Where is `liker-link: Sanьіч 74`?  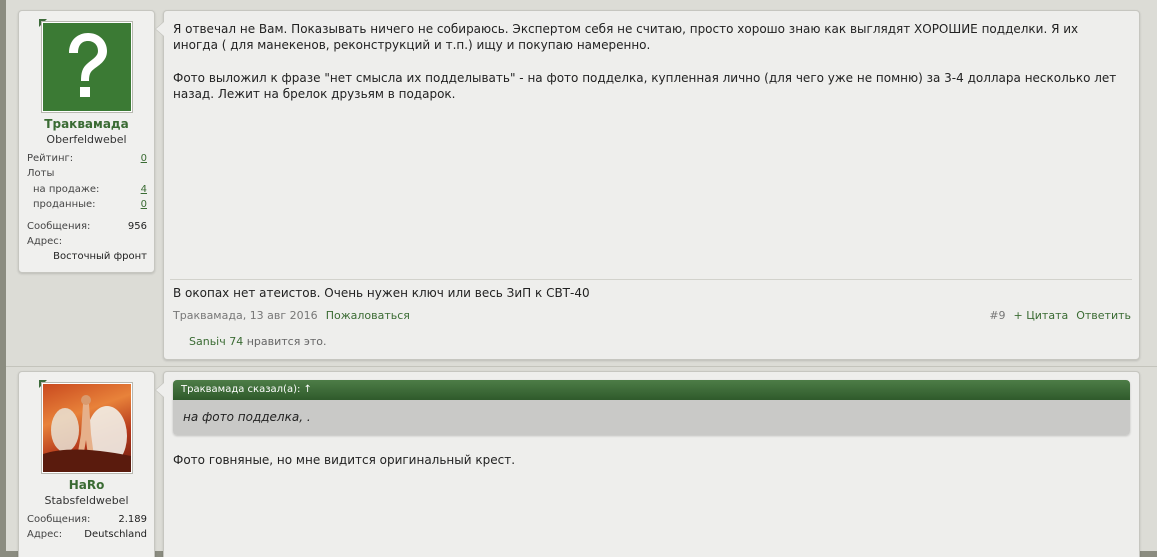 liker-link: Sanьіч 74 is located at coordinates (216, 341).